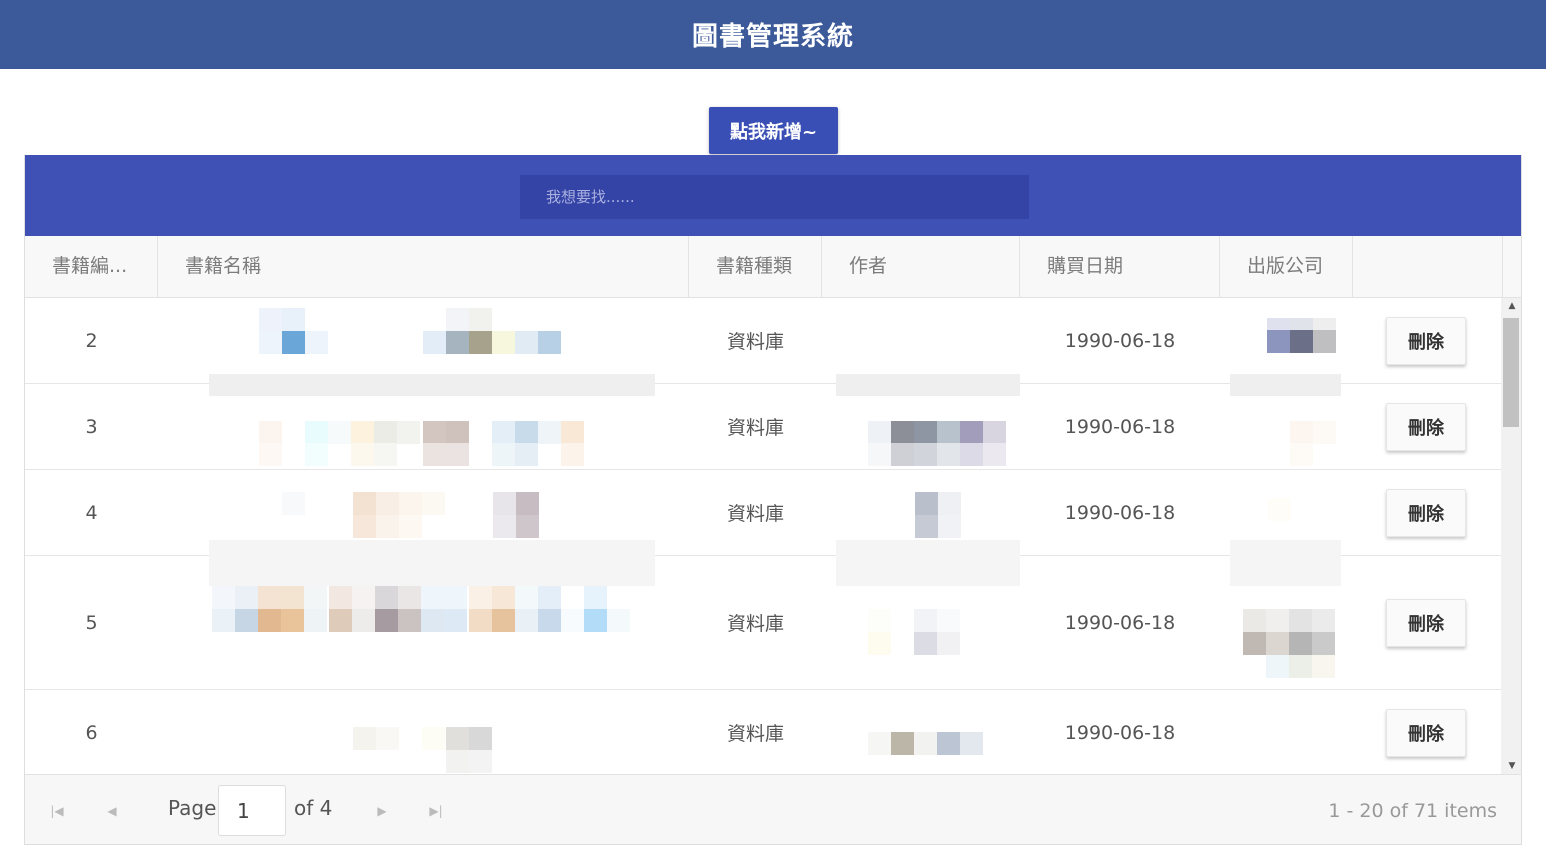  Describe the element at coordinates (436, 811) in the screenshot. I see `last-page-icon: ▶|` at that location.